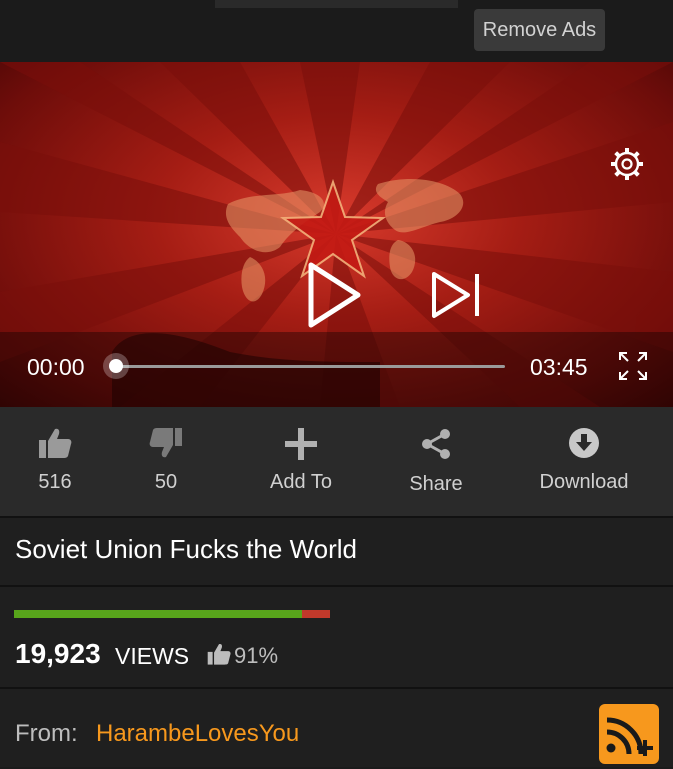 The width and height of the screenshot is (673, 769). I want to click on settings-gear-icon, so click(627, 164).